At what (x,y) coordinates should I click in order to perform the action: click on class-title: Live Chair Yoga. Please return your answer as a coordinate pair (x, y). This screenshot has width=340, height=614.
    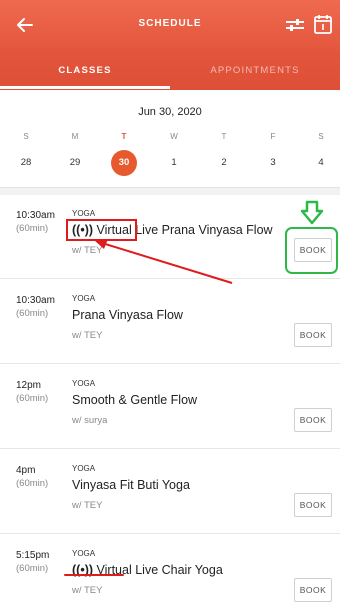
    Looking at the image, I should click on (179, 570).